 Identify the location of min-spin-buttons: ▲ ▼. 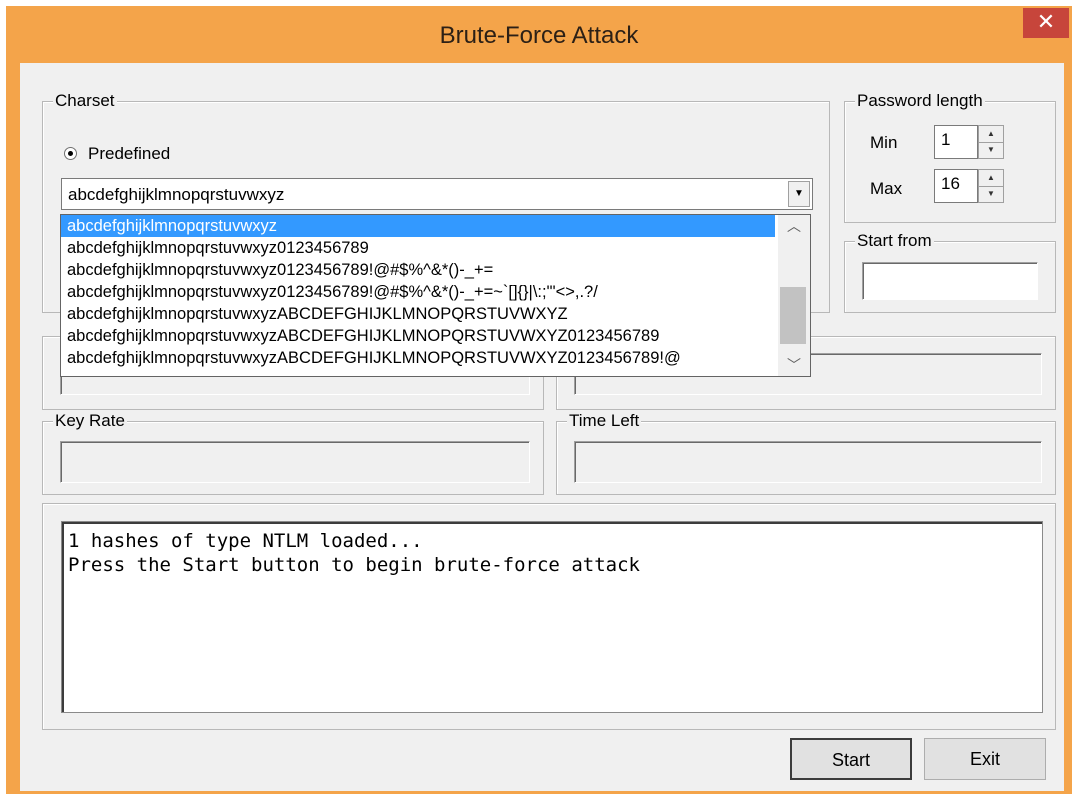
(991, 142).